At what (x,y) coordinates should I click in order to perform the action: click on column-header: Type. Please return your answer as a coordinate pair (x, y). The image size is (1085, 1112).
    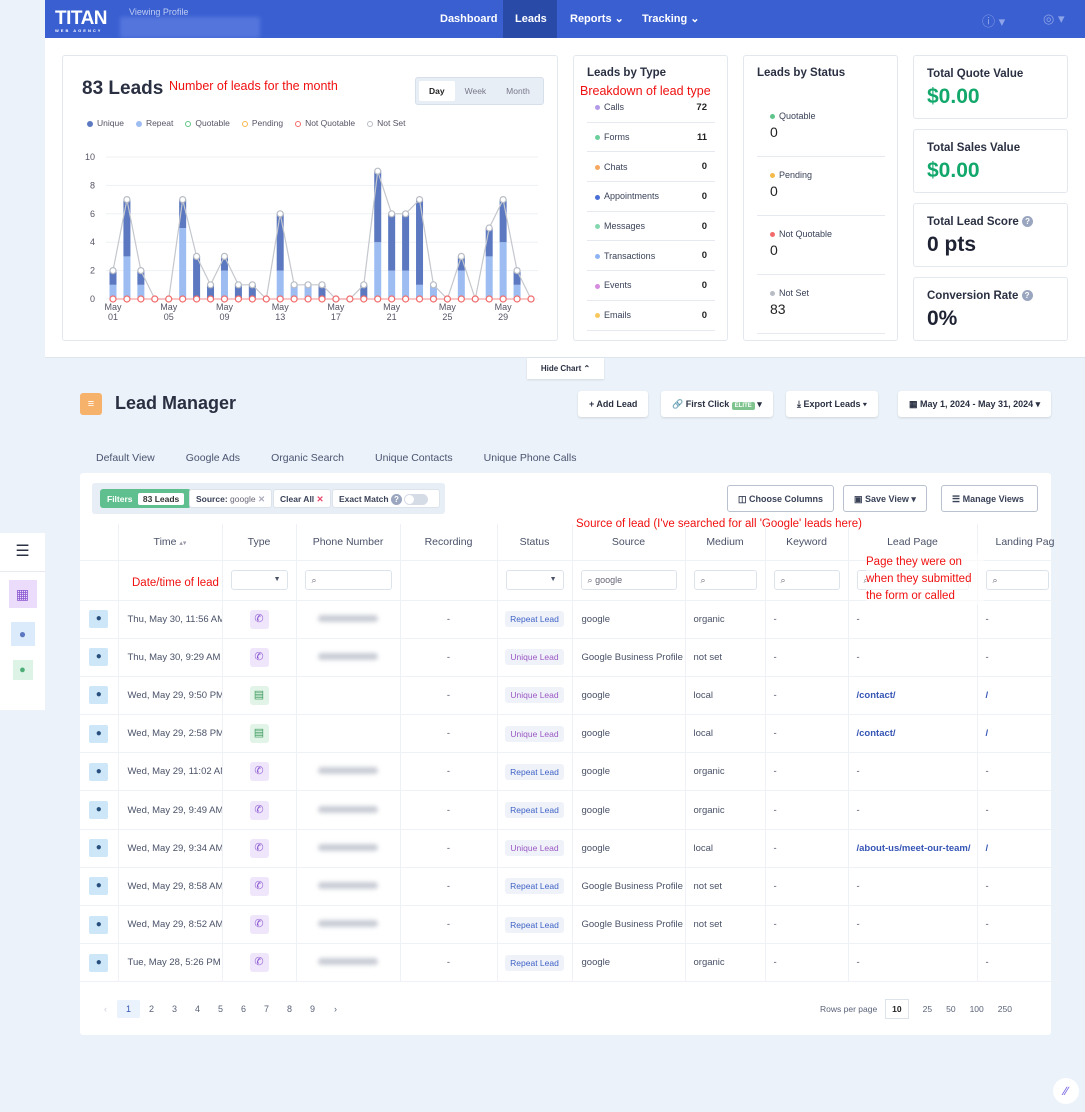
    Looking at the image, I should click on (259, 542).